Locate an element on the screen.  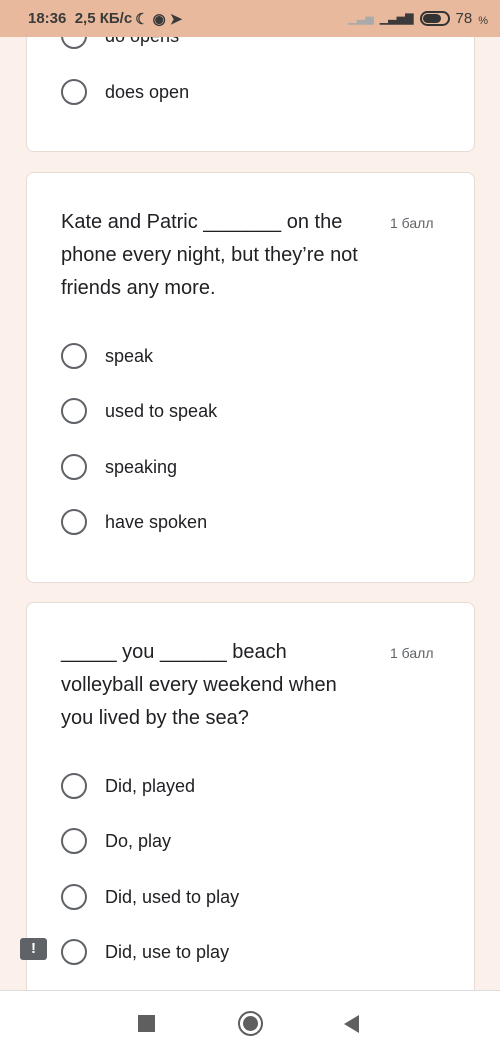
status-bar: 18:36 2,5 КБ/с ☾ ◉ ➤ ▁▃▅ ▁▃▅▇ 78 % is located at coordinates (250, 18).